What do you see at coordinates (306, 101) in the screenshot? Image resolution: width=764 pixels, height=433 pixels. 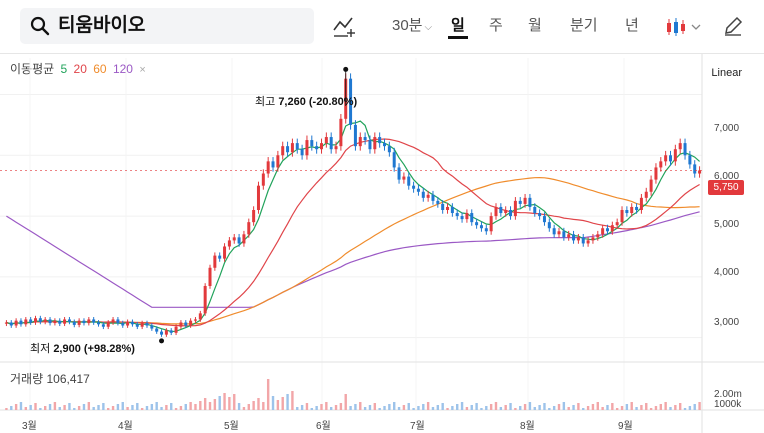 I see `high-price-label: 최고 7,260 (-20.80%)` at bounding box center [306, 101].